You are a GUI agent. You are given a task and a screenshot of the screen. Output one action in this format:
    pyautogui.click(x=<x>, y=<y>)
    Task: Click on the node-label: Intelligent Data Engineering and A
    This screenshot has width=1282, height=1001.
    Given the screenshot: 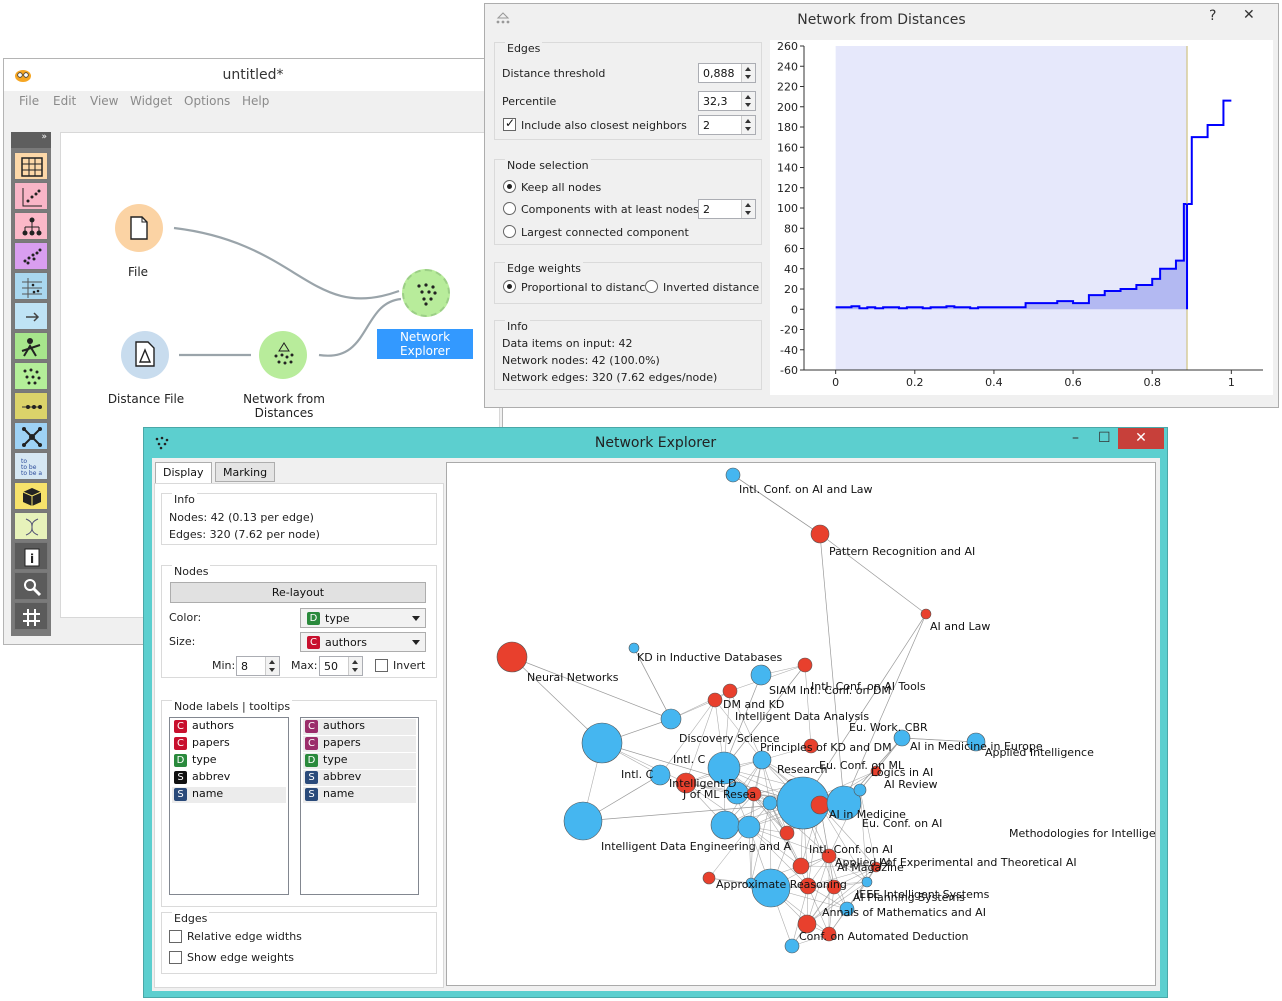 What is the action you would take?
    pyautogui.click(x=696, y=846)
    